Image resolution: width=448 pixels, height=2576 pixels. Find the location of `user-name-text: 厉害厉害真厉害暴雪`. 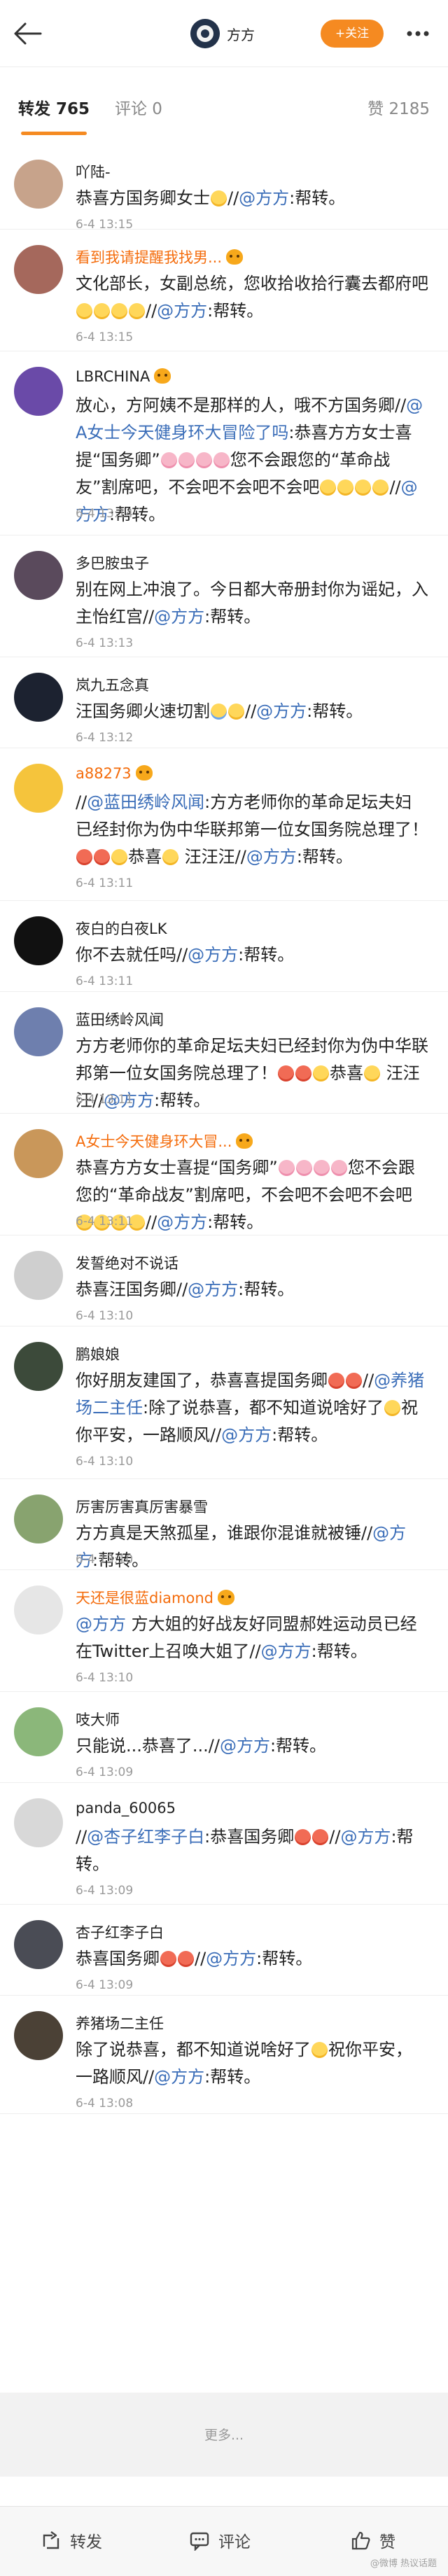

user-name-text: 厉害厉害真厉害暴雪 is located at coordinates (142, 1507).